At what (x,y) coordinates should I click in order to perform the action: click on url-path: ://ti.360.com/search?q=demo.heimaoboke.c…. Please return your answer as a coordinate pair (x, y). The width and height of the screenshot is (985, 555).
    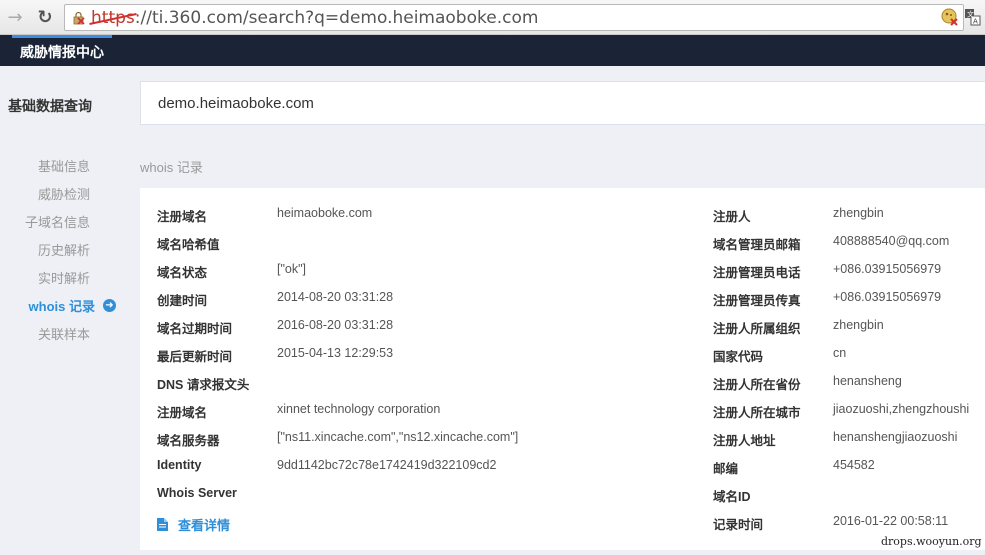
    Looking at the image, I should click on (336, 18).